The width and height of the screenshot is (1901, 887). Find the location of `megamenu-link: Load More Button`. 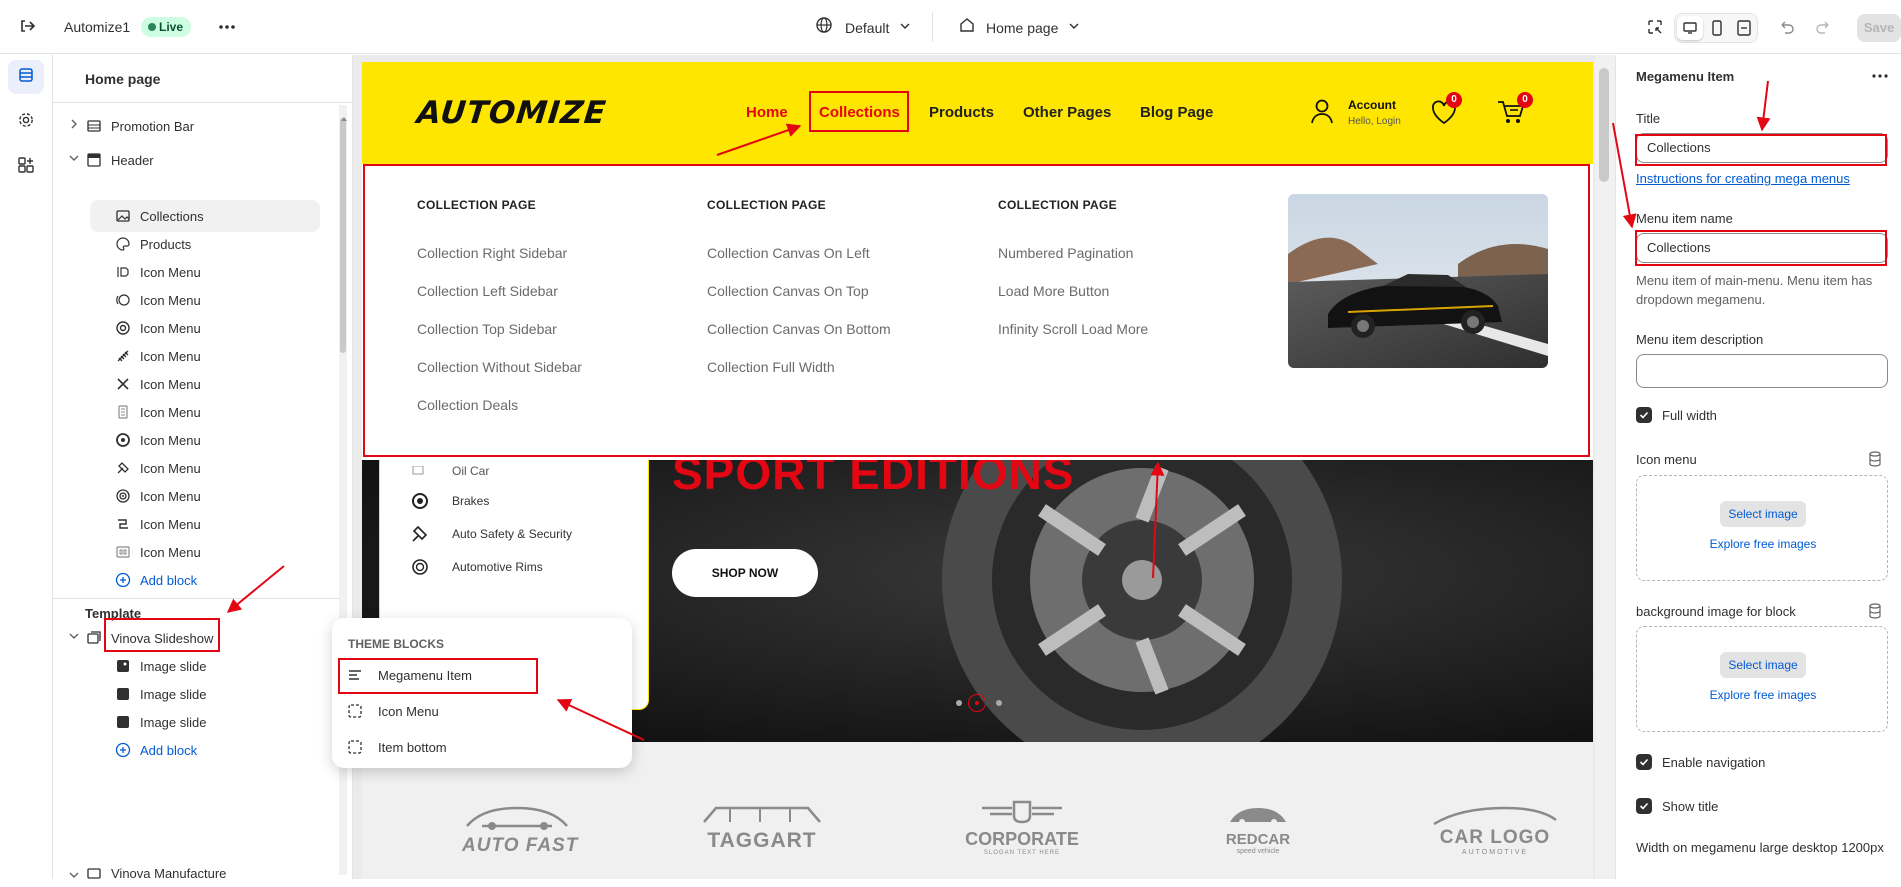

megamenu-link: Load More Button is located at coordinates (1053, 291).